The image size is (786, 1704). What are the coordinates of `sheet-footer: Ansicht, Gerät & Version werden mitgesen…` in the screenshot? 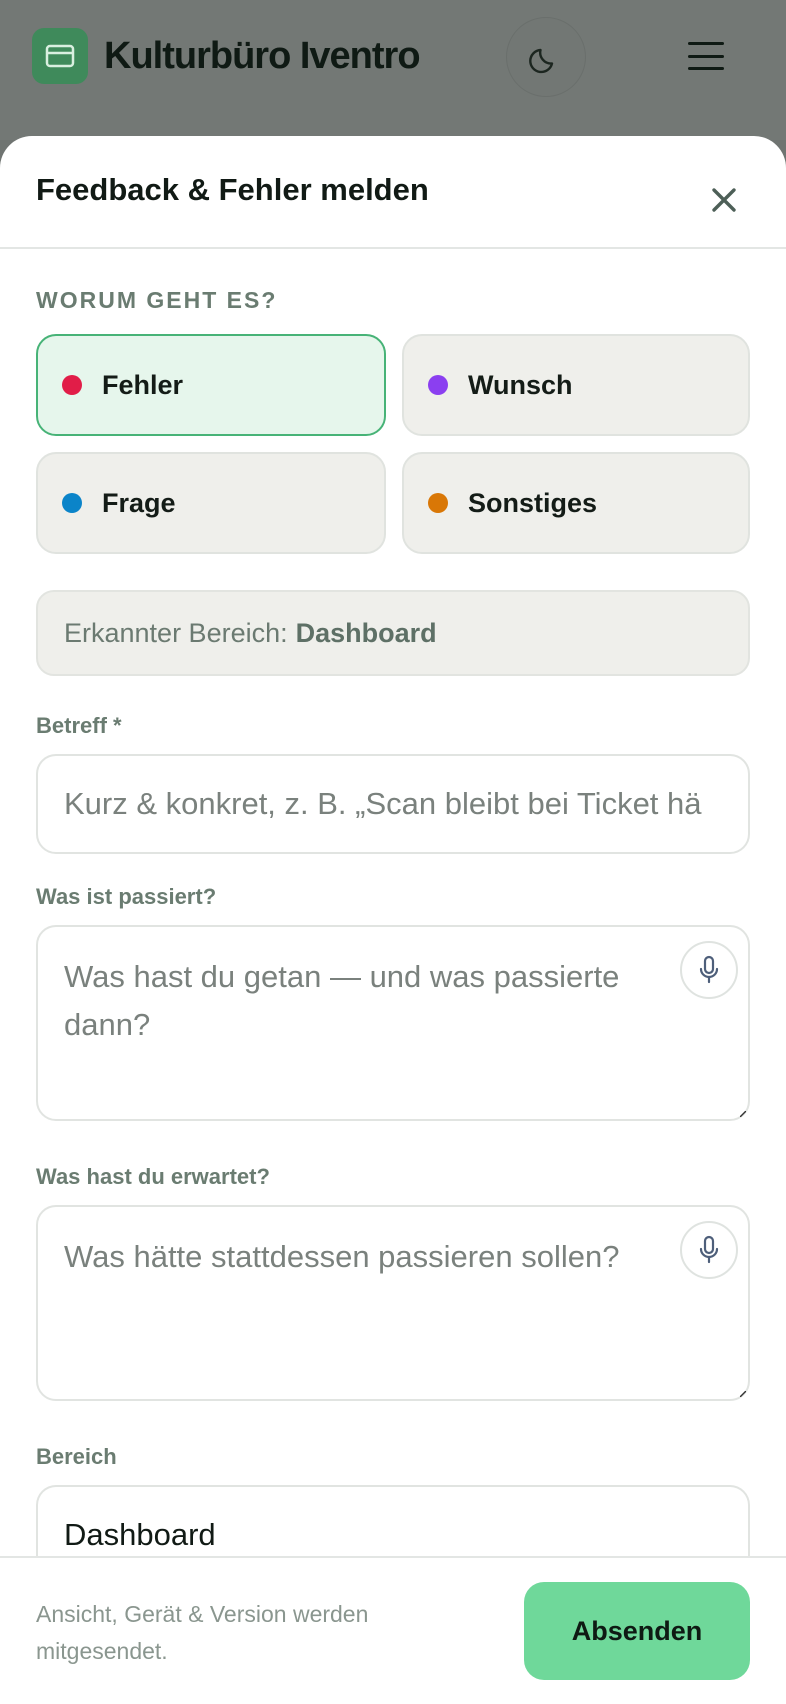 It's located at (393, 1630).